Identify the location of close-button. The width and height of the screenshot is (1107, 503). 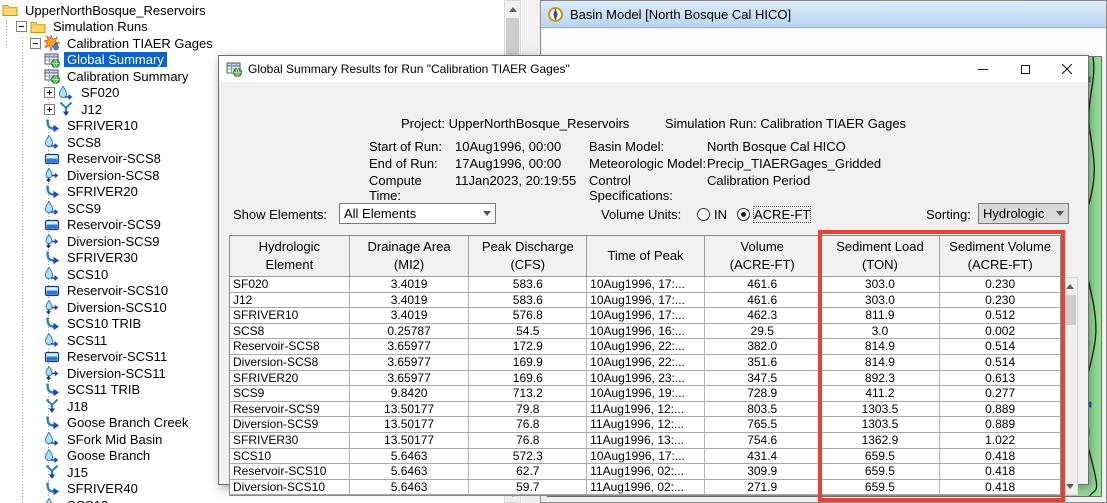
(1067, 69).